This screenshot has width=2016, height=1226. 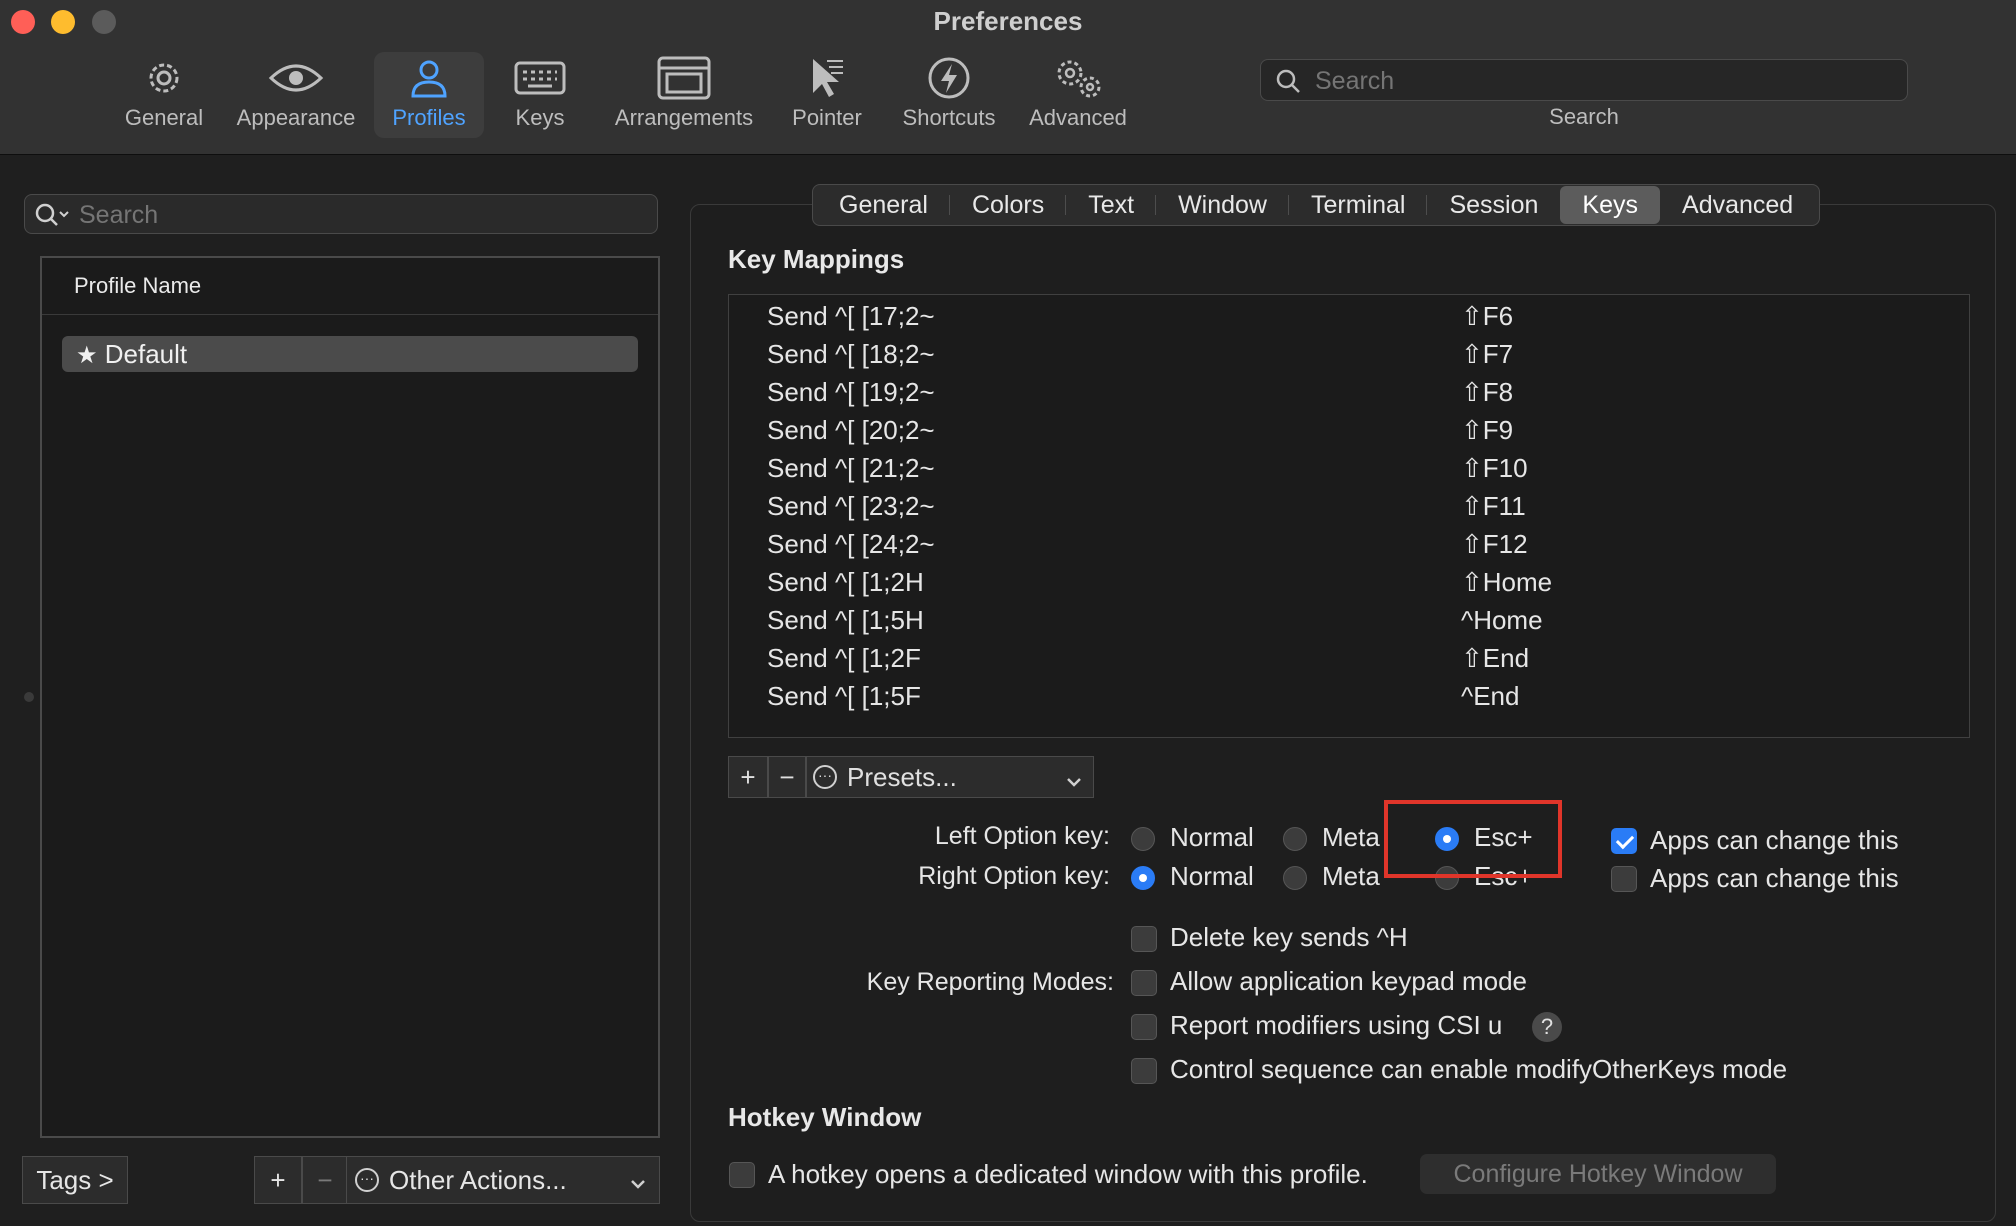 I want to click on table-row: Send ^[ [20;2~ ⇧F9, so click(x=1349, y=430).